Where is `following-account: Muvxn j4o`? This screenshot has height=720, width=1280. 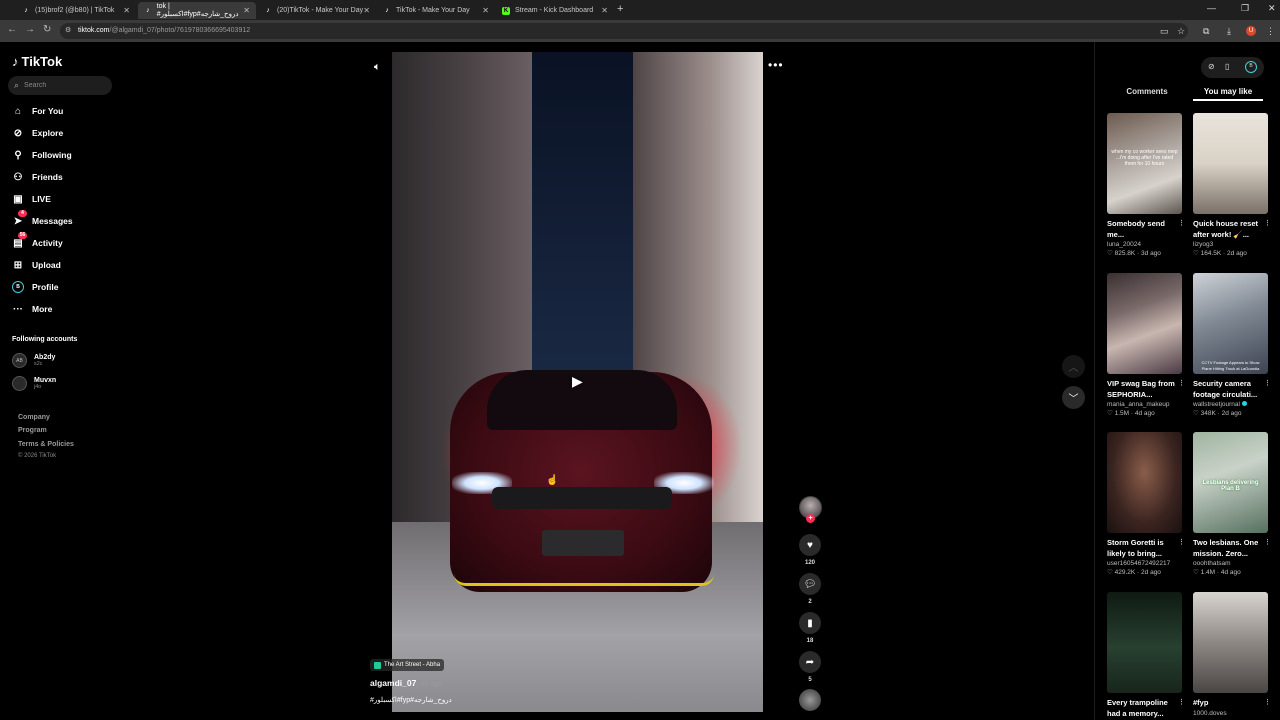
following-account: Muvxn j4o is located at coordinates (34, 383).